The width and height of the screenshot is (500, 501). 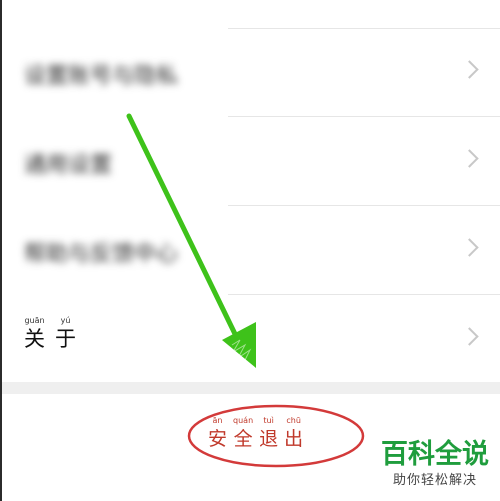 I want to click on hanzi: 安, so click(x=218, y=439).